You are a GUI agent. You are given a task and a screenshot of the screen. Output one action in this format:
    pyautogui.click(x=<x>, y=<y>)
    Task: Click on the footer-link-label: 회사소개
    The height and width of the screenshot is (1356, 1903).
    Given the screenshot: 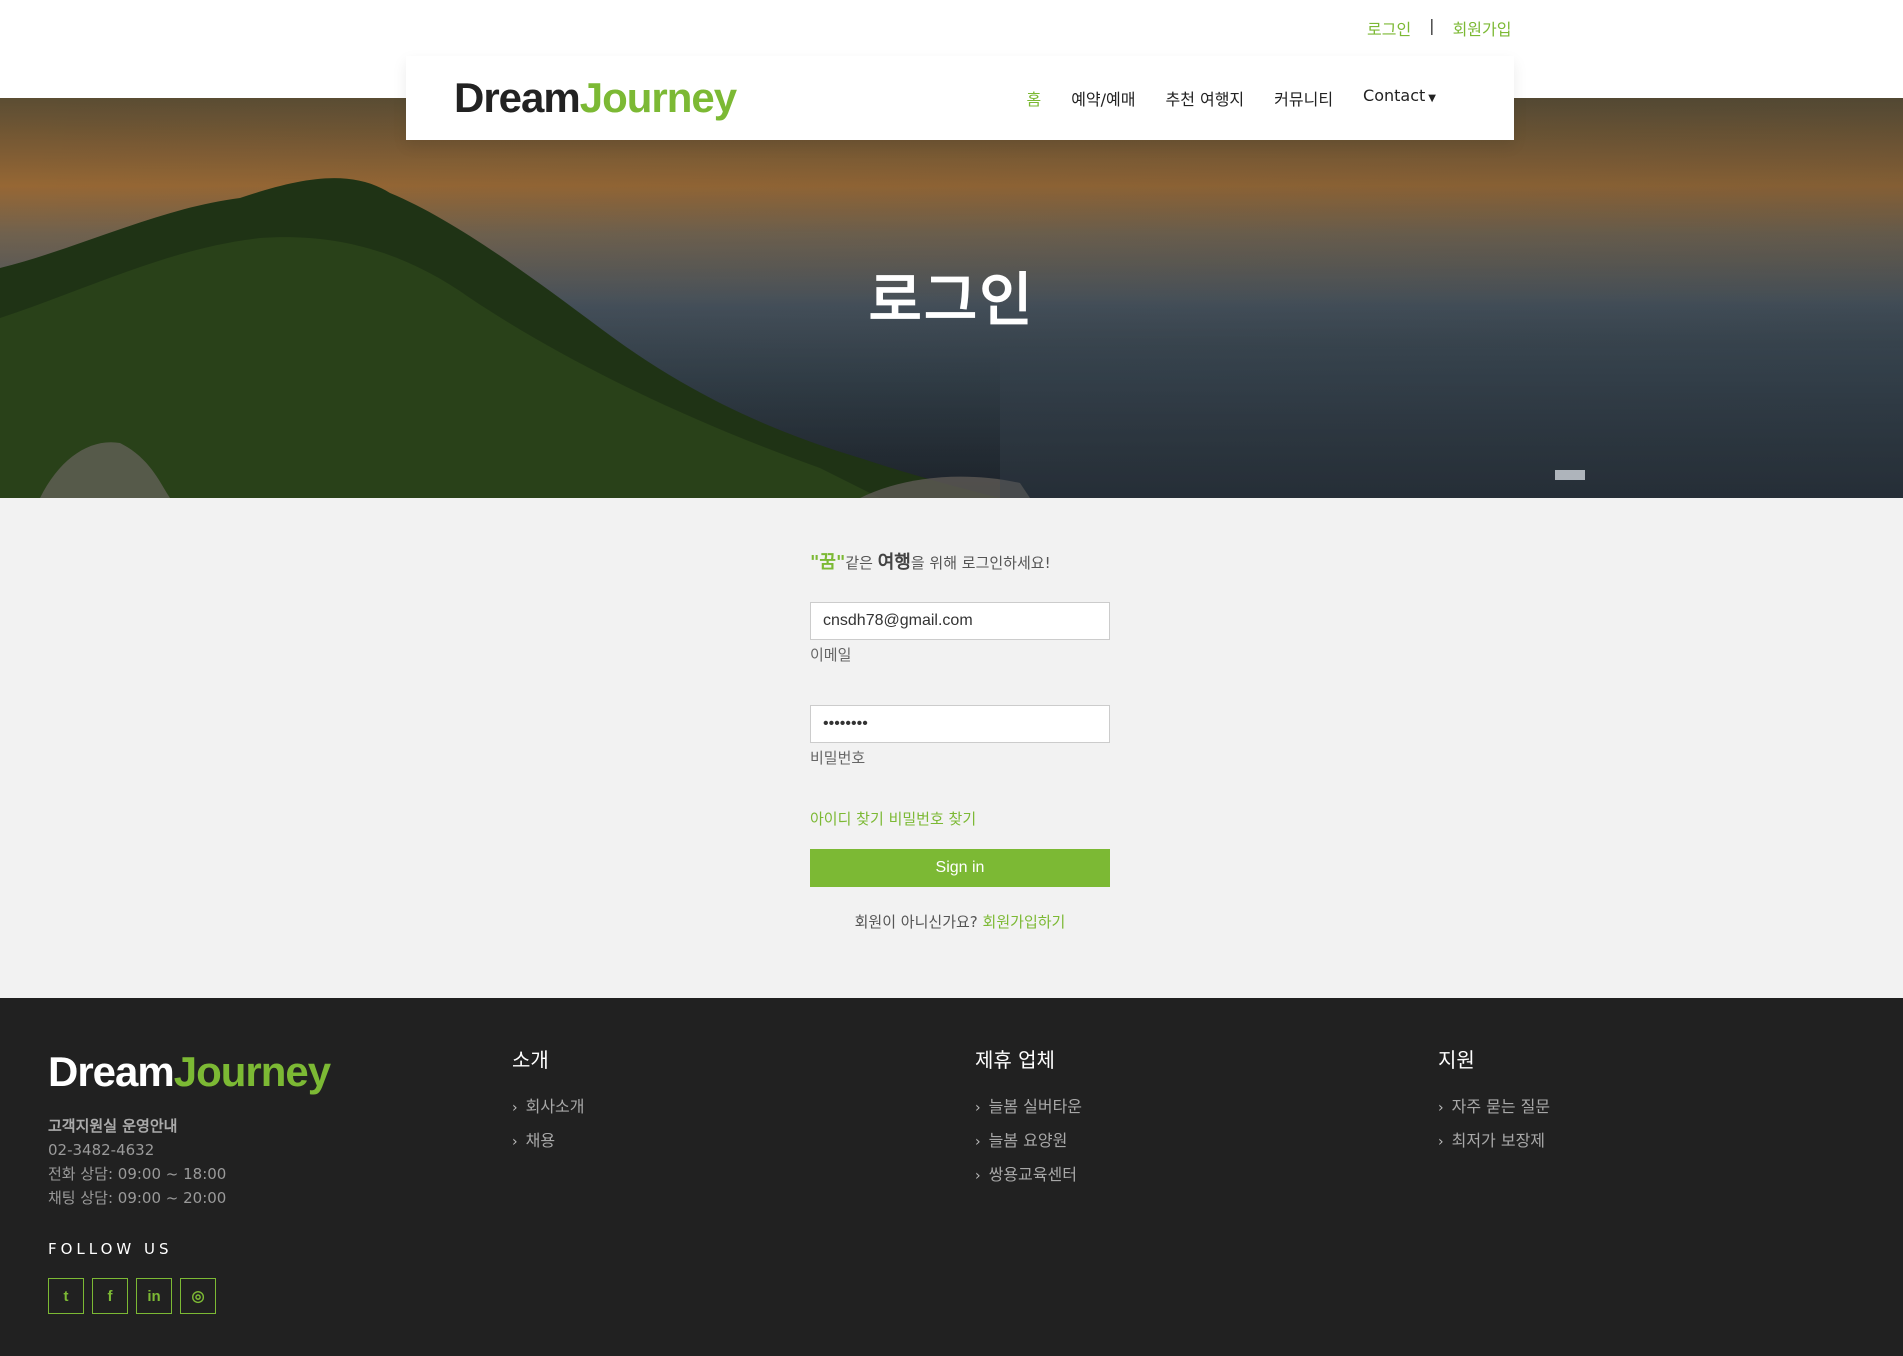 What is the action you would take?
    pyautogui.click(x=555, y=1106)
    